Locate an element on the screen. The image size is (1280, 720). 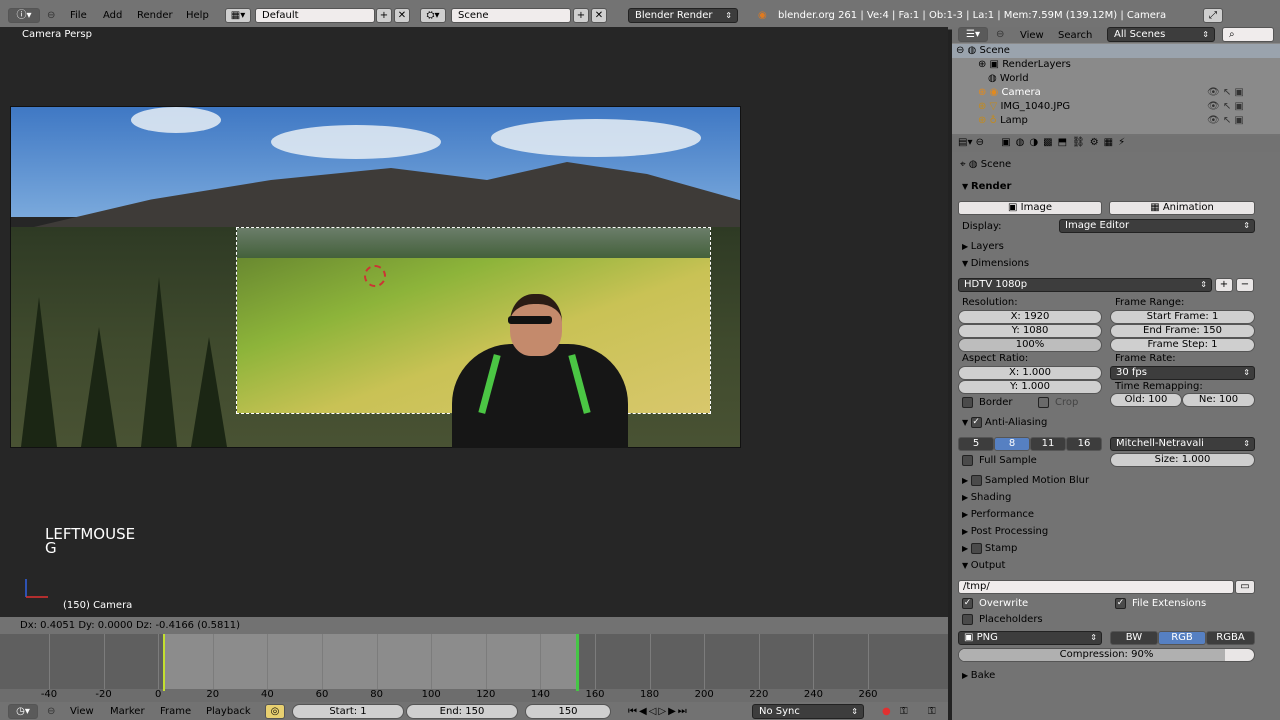
context-tabs-icon: ▣◍◑▩⬒⛓⚙▦⚡ is located at coordinates (1065, 142).